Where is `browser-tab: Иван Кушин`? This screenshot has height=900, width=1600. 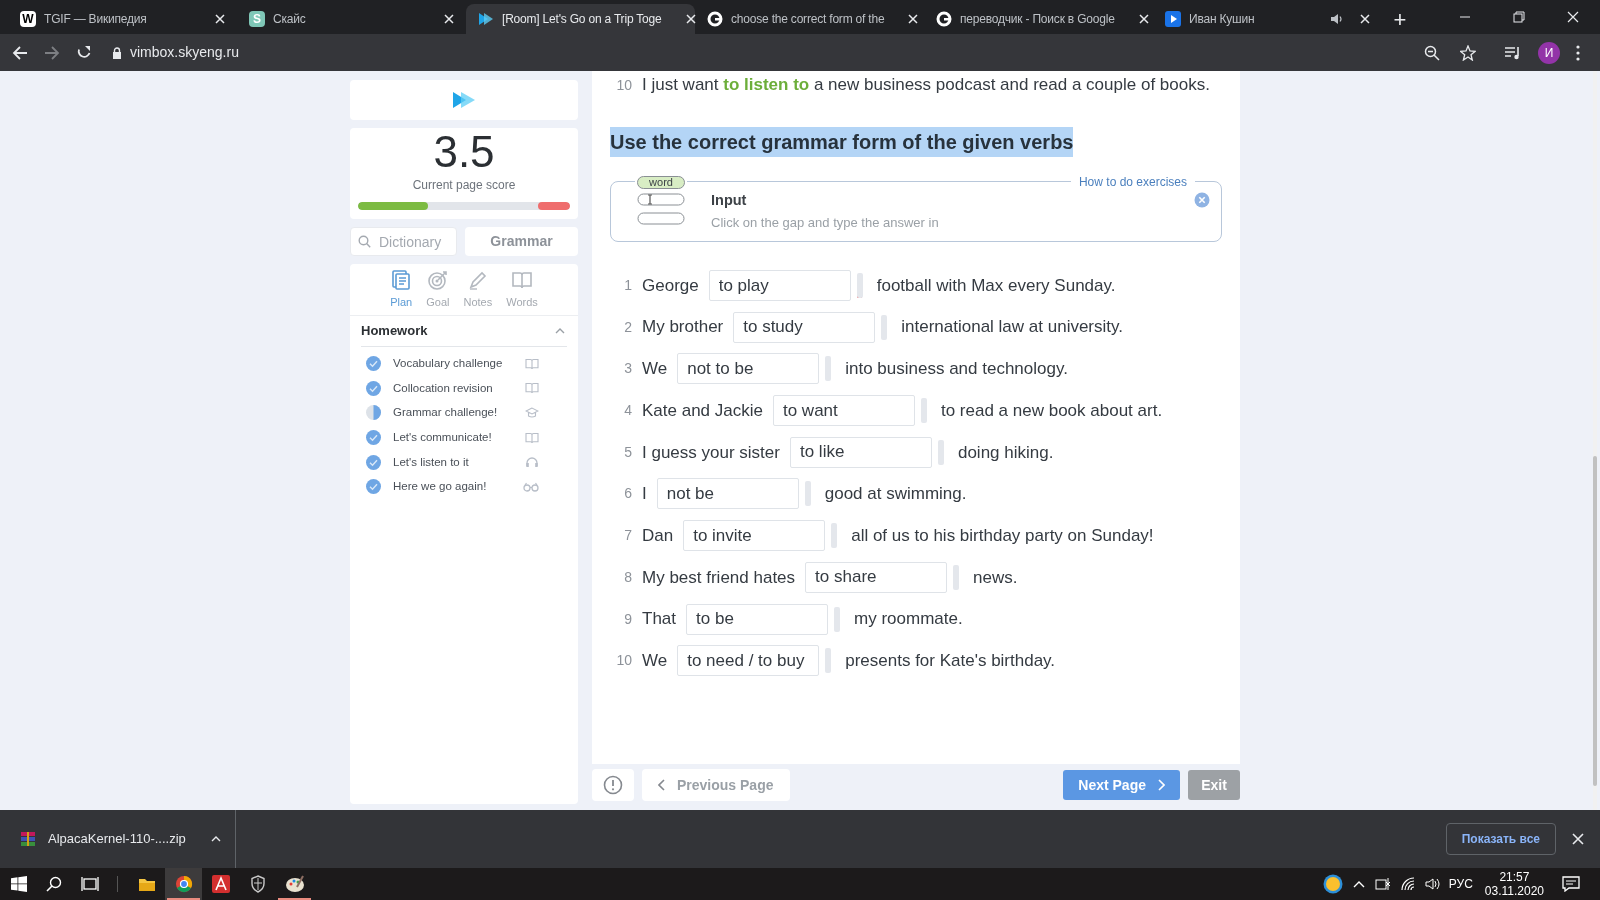 browser-tab: Иван Кушин is located at coordinates (1267, 19).